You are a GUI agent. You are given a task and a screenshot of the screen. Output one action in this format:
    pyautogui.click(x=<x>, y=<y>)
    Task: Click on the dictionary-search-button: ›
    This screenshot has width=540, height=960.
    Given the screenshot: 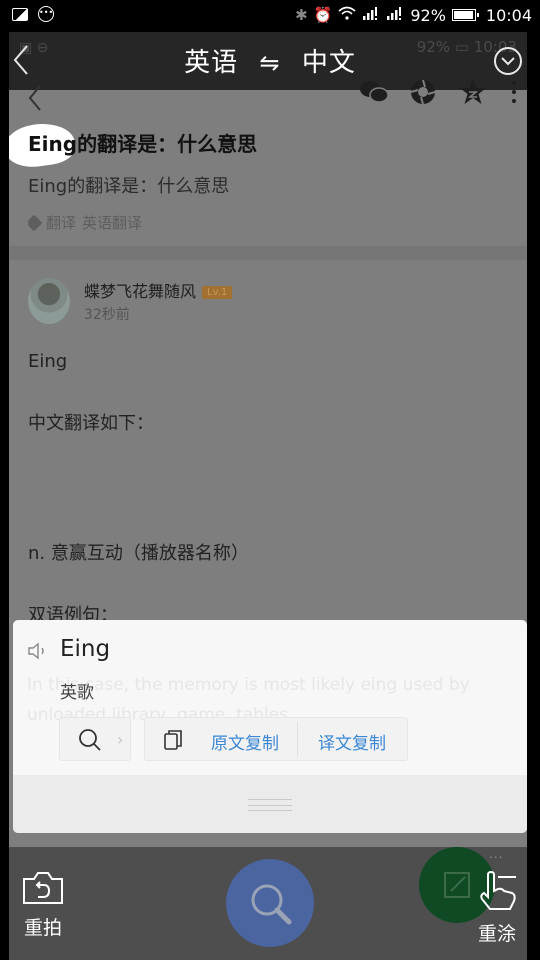 What is the action you would take?
    pyautogui.click(x=95, y=739)
    